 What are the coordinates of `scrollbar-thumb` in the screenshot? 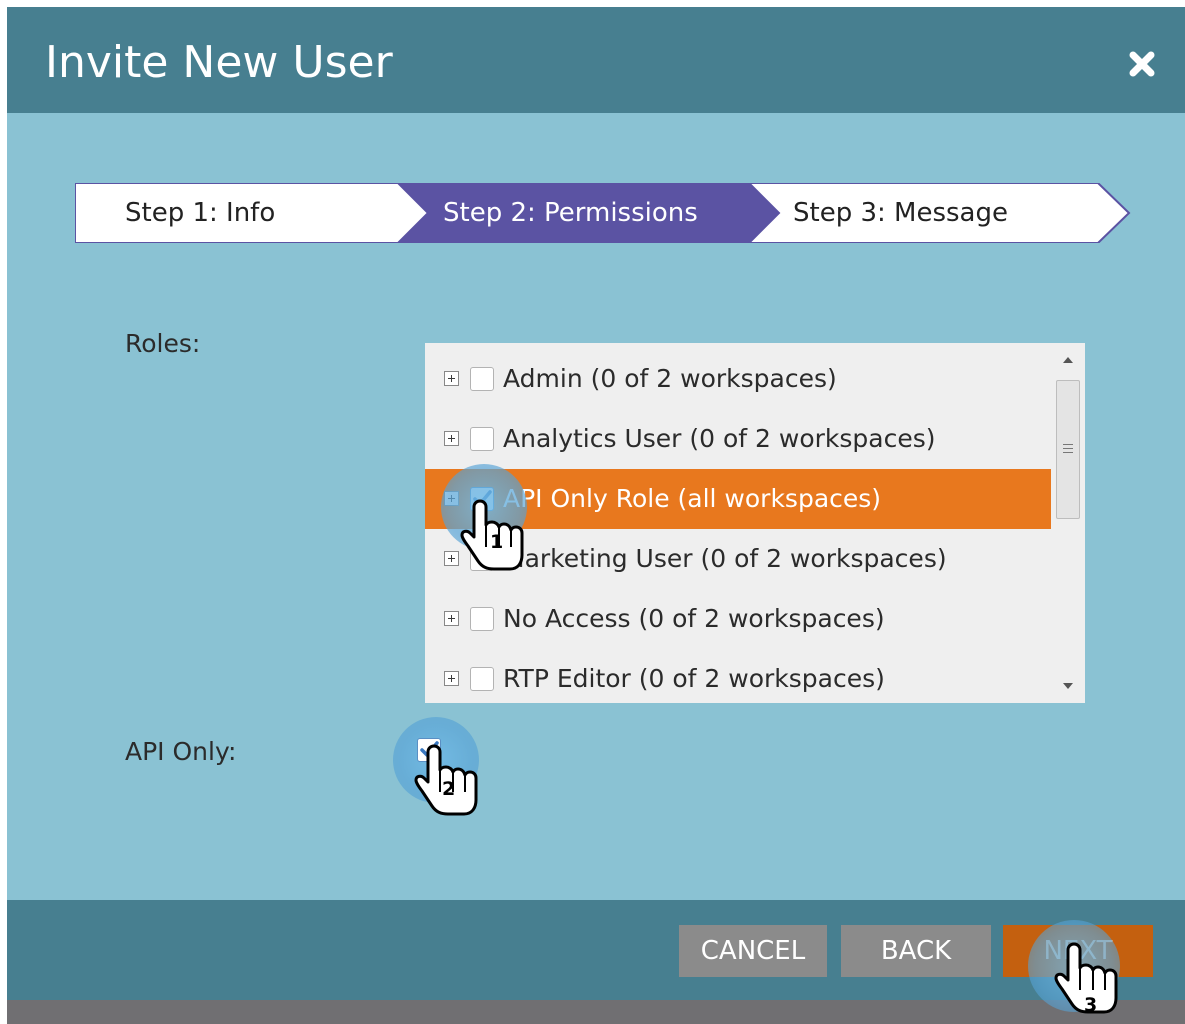 It's located at (1068, 449).